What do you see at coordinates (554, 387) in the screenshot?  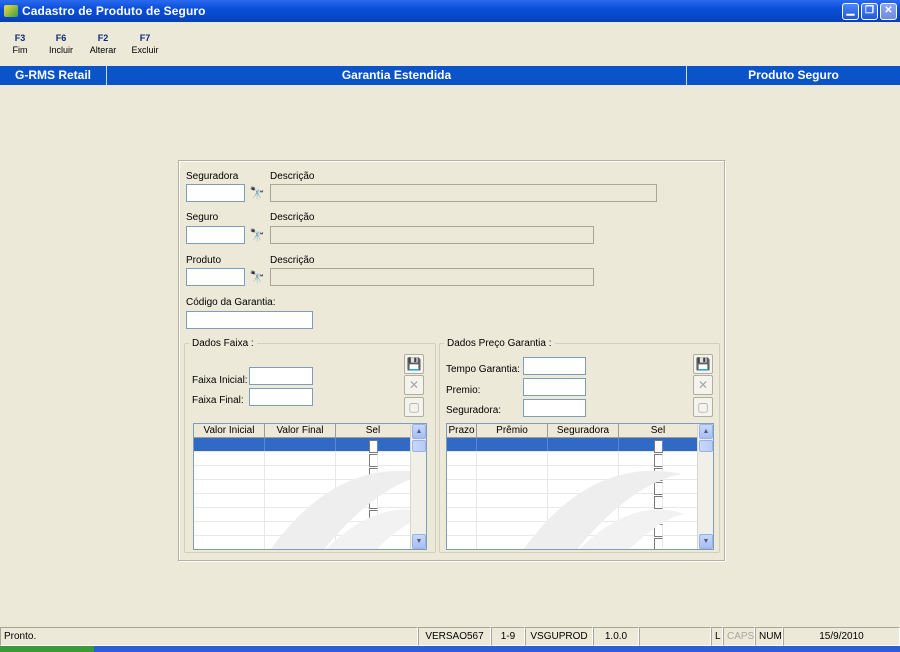 I see `premio-input` at bounding box center [554, 387].